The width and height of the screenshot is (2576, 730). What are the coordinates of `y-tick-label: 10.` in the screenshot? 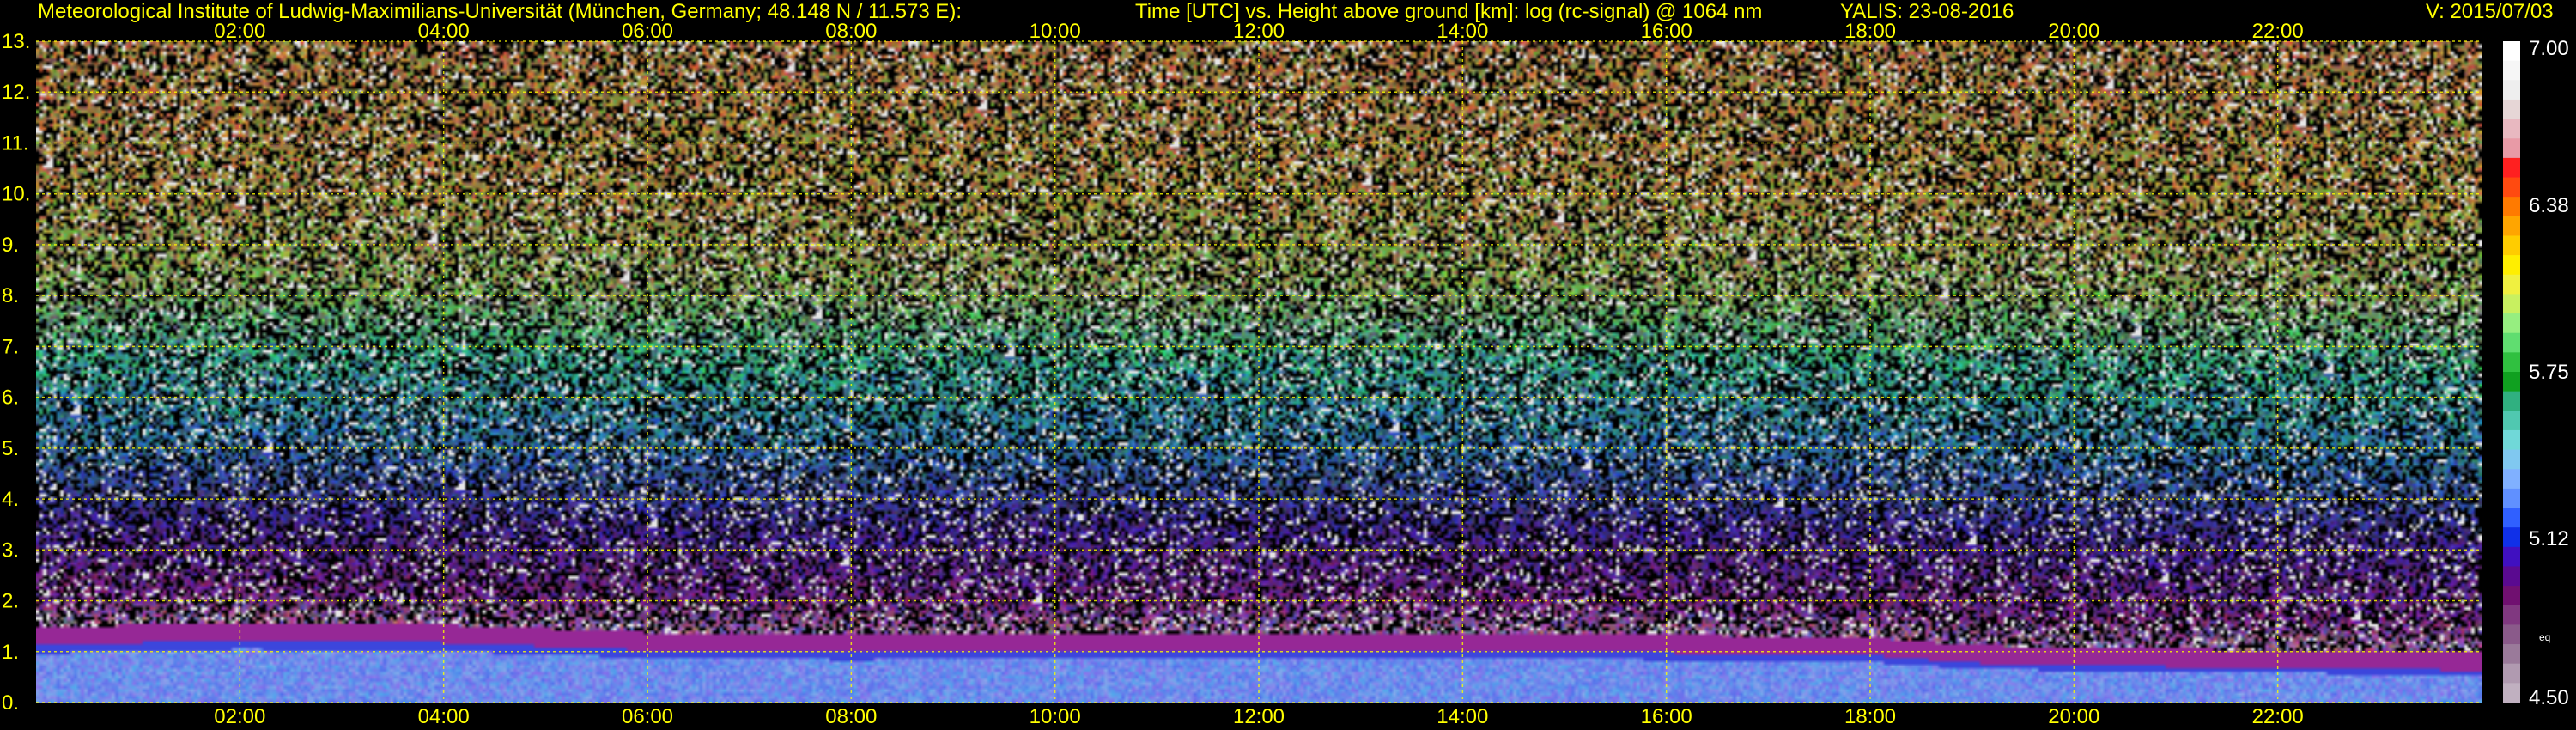 It's located at (16, 194).